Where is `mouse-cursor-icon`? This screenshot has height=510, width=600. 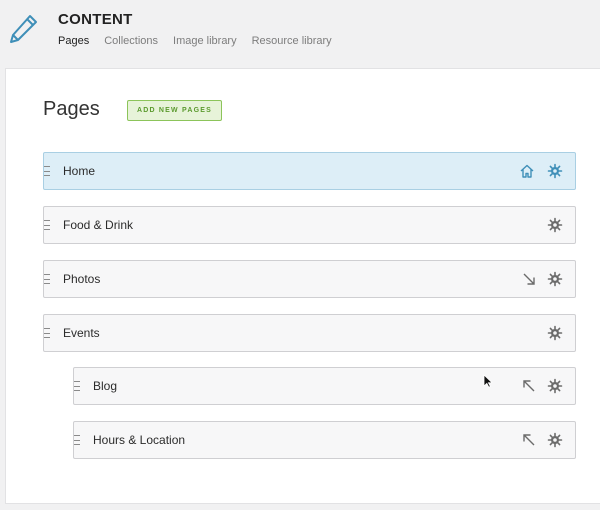 mouse-cursor-icon is located at coordinates (488, 381).